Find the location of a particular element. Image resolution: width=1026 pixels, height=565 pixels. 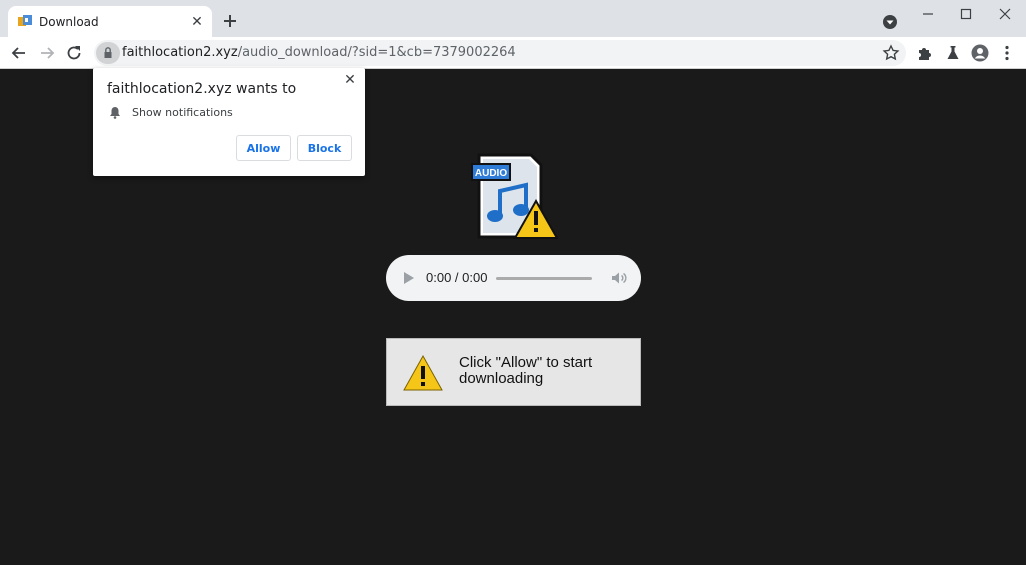

maximize-icon is located at coordinates (966, 14).